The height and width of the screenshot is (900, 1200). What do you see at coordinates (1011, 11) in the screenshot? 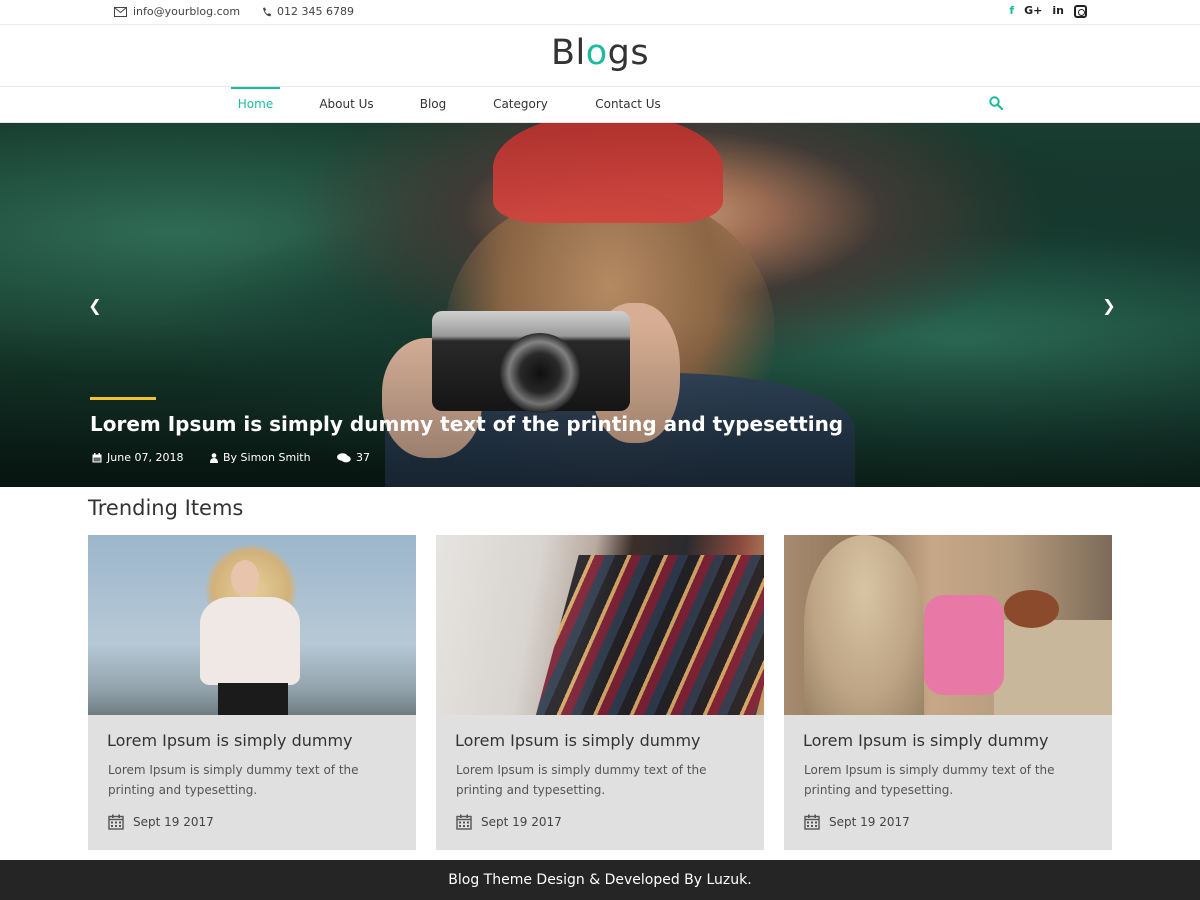
I see `facebook-icon: f` at bounding box center [1011, 11].